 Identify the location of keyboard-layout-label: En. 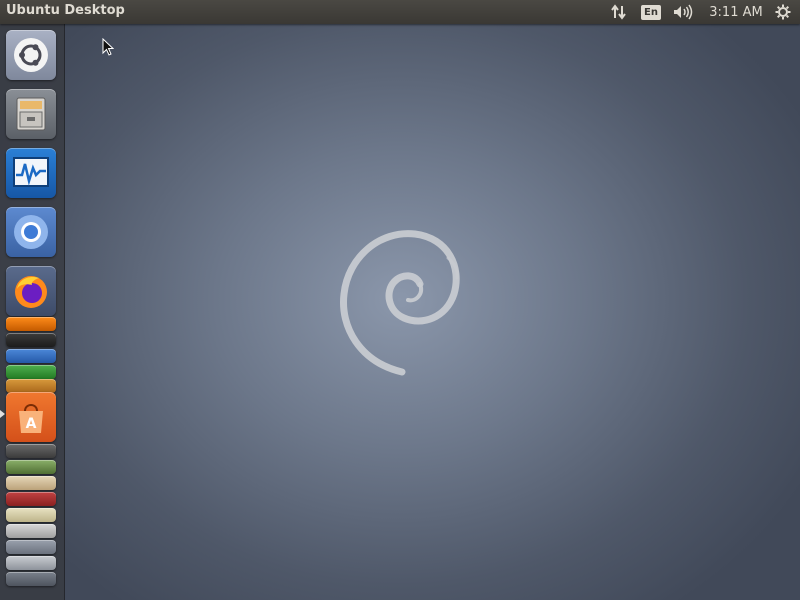
(651, 12).